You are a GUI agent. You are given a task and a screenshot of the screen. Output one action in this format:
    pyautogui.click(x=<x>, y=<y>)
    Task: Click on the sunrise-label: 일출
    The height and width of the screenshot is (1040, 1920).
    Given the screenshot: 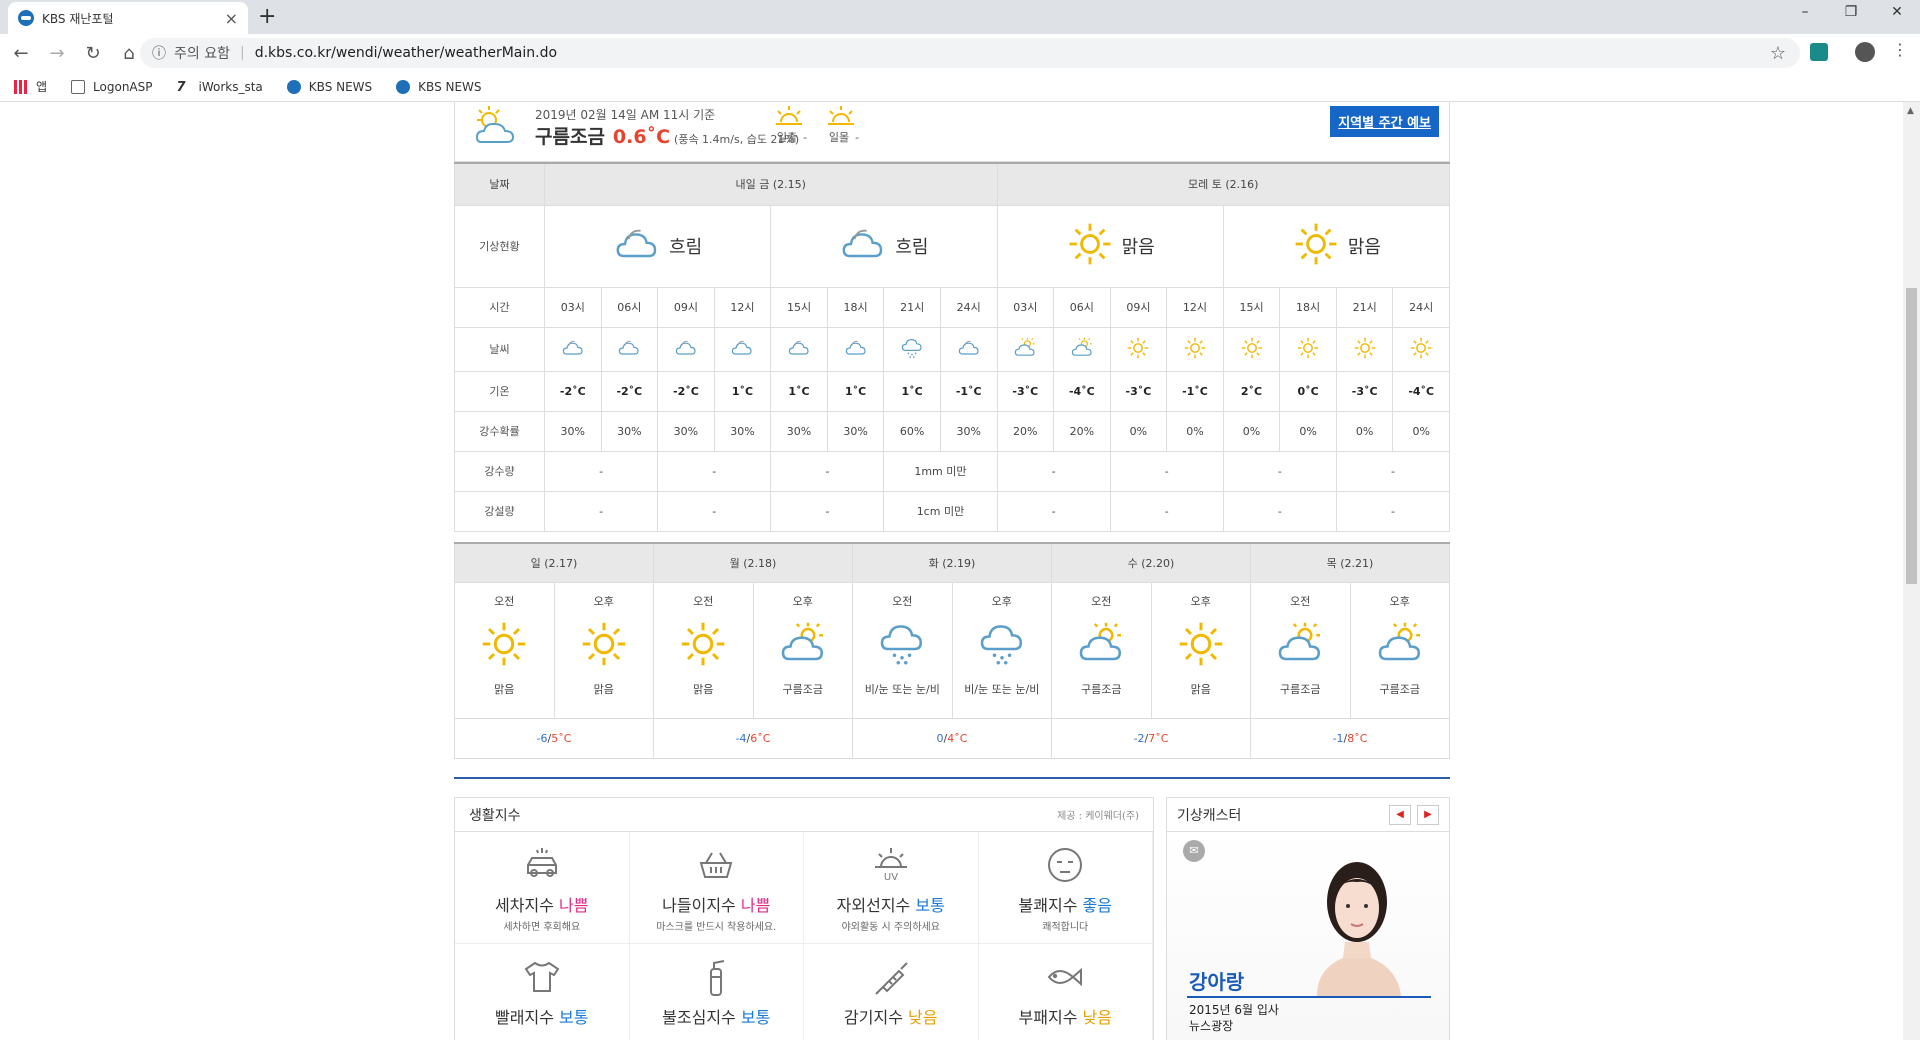 What is the action you would take?
    pyautogui.click(x=787, y=137)
    